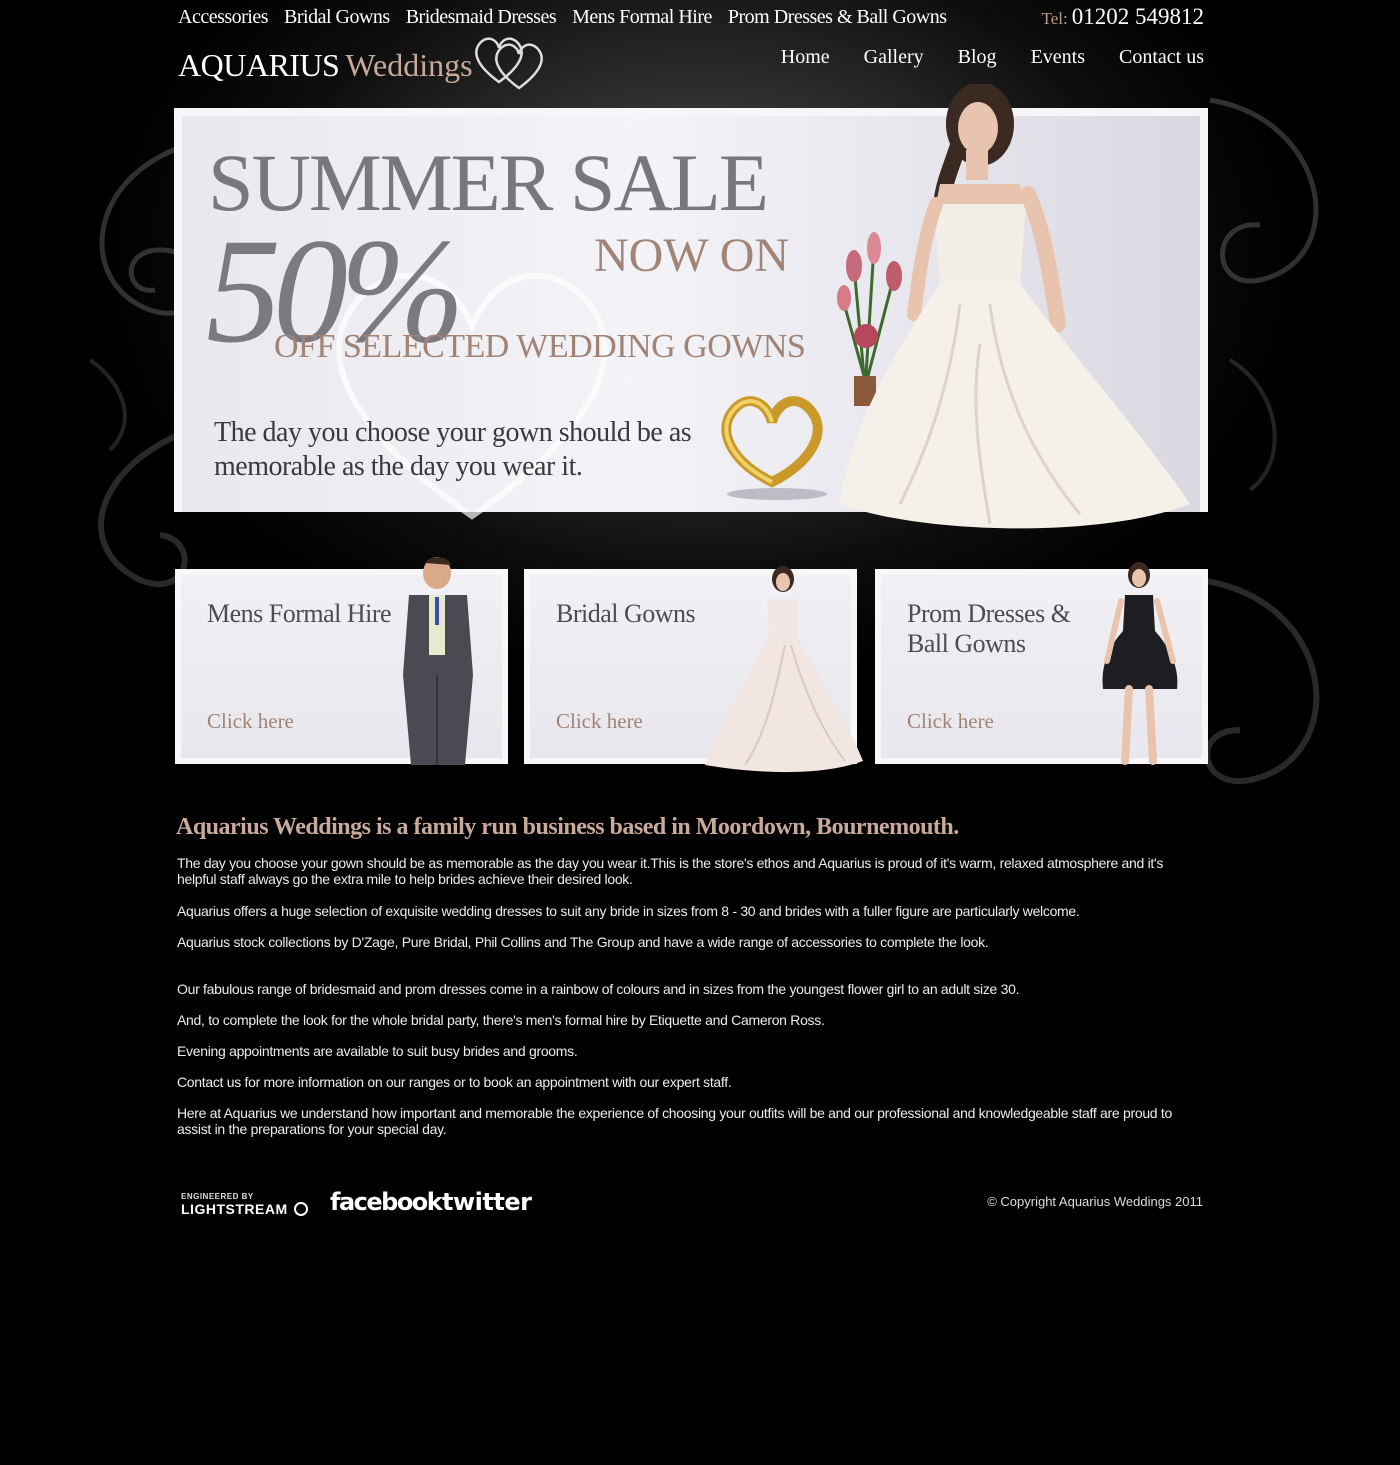  I want to click on logo-suffix: Weddings, so click(409, 64).